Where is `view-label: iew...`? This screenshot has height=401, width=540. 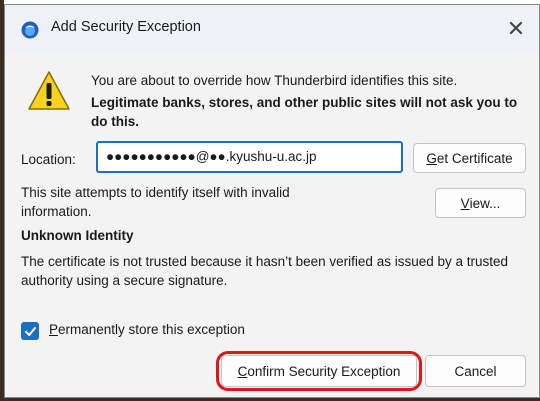 view-label: iew... is located at coordinates (485, 203).